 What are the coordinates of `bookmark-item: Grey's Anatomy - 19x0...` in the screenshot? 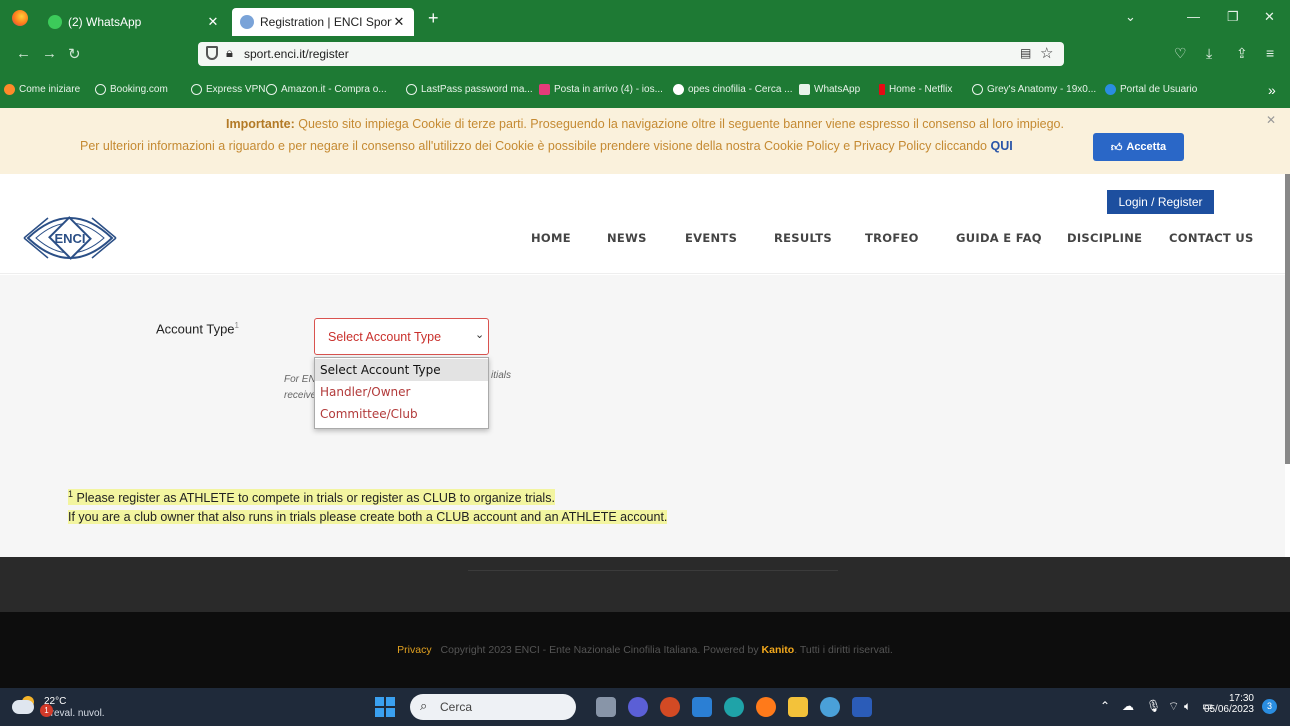 It's located at (1034, 89).